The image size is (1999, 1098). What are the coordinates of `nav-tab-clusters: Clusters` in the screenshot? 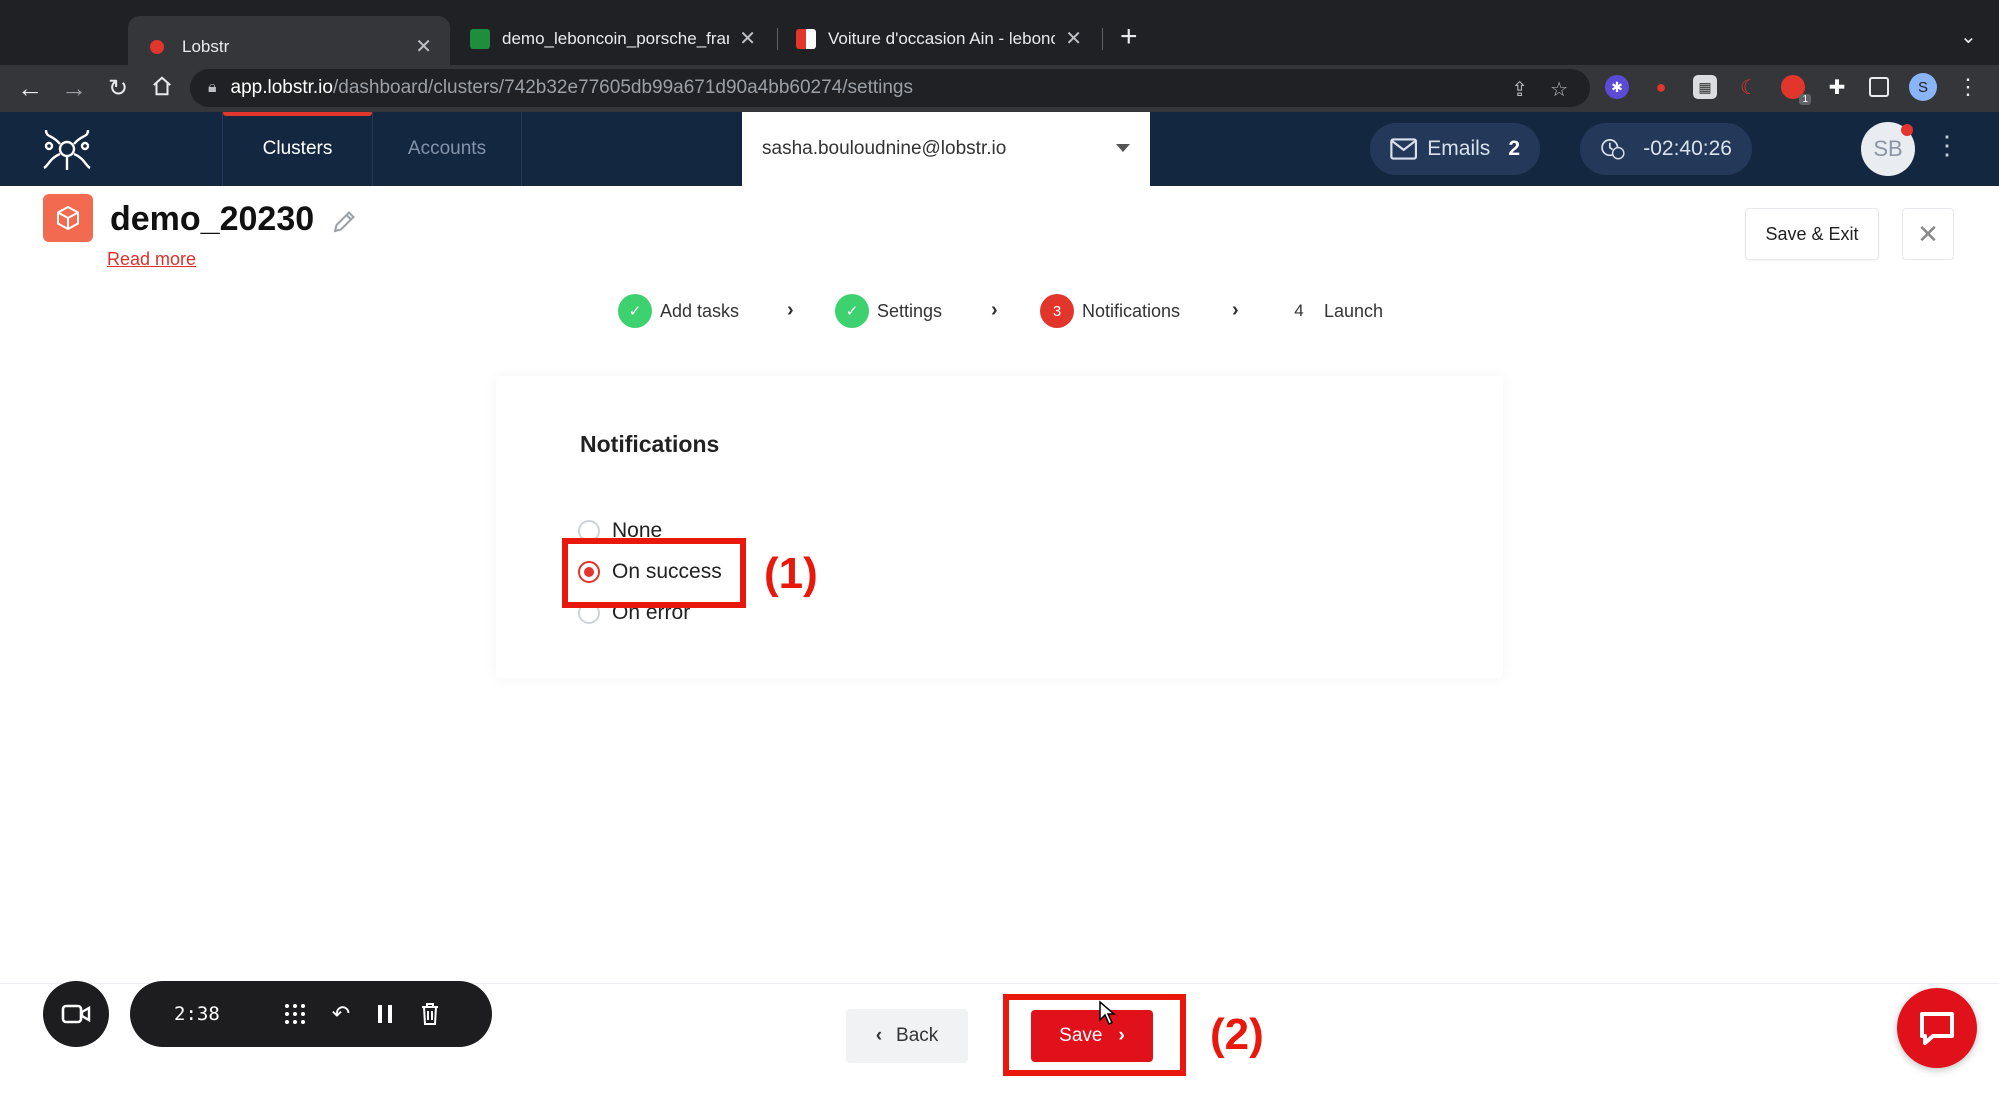 It's located at (297, 149).